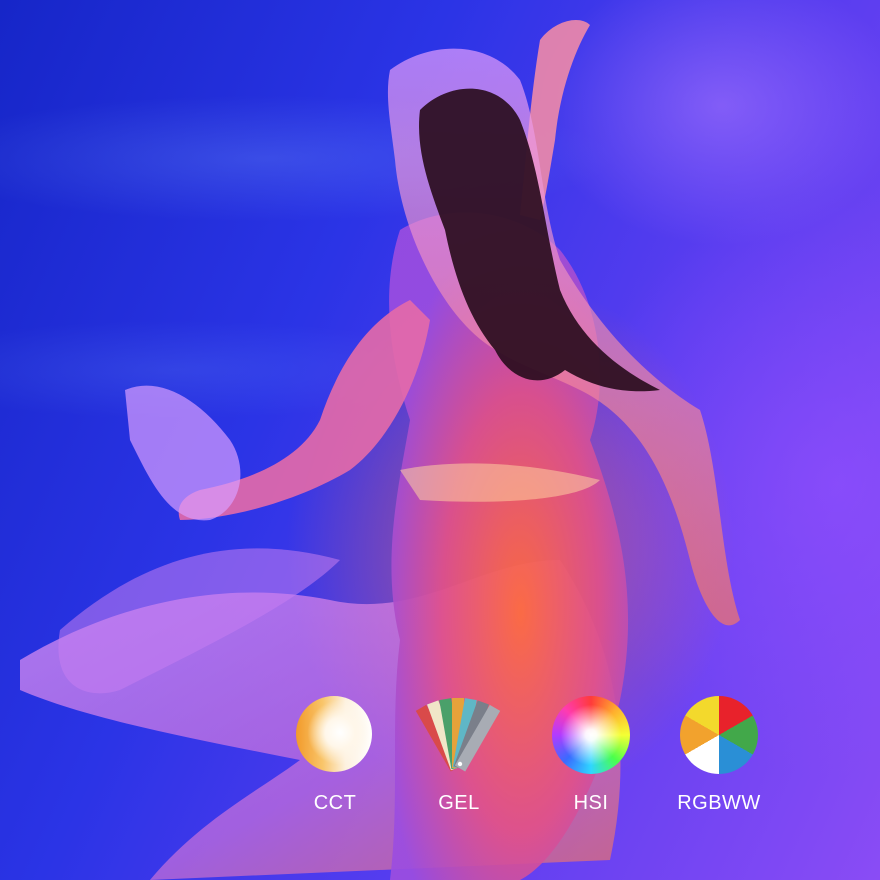 This screenshot has height=880, width=880. Describe the element at coordinates (591, 735) in the screenshot. I see `hsi-color-wheel-icon` at that location.